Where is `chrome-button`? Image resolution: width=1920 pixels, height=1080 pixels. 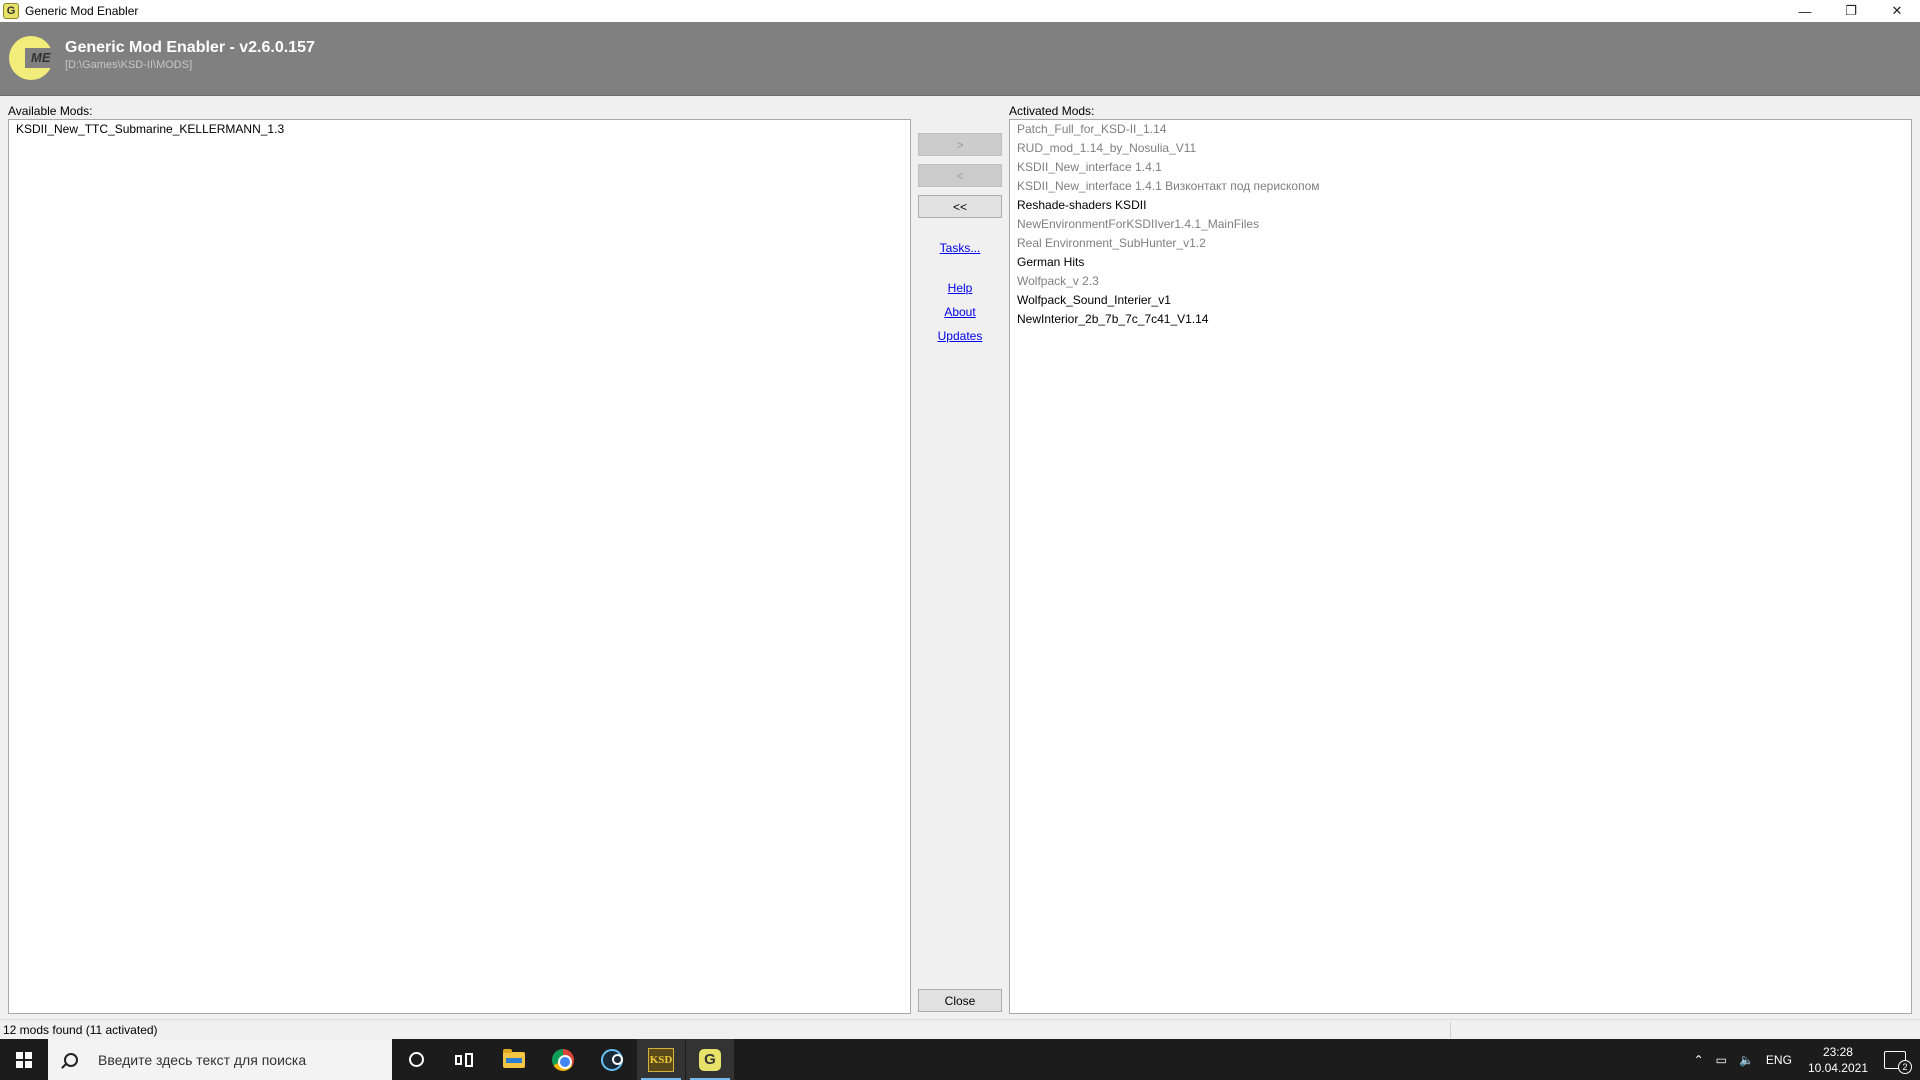 chrome-button is located at coordinates (563, 1059).